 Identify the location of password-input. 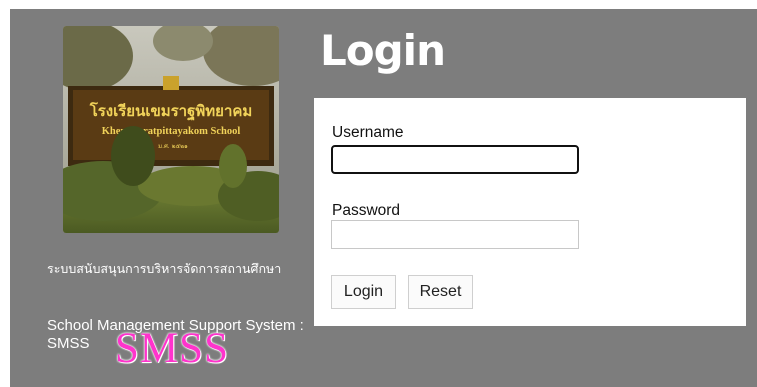
(455, 234).